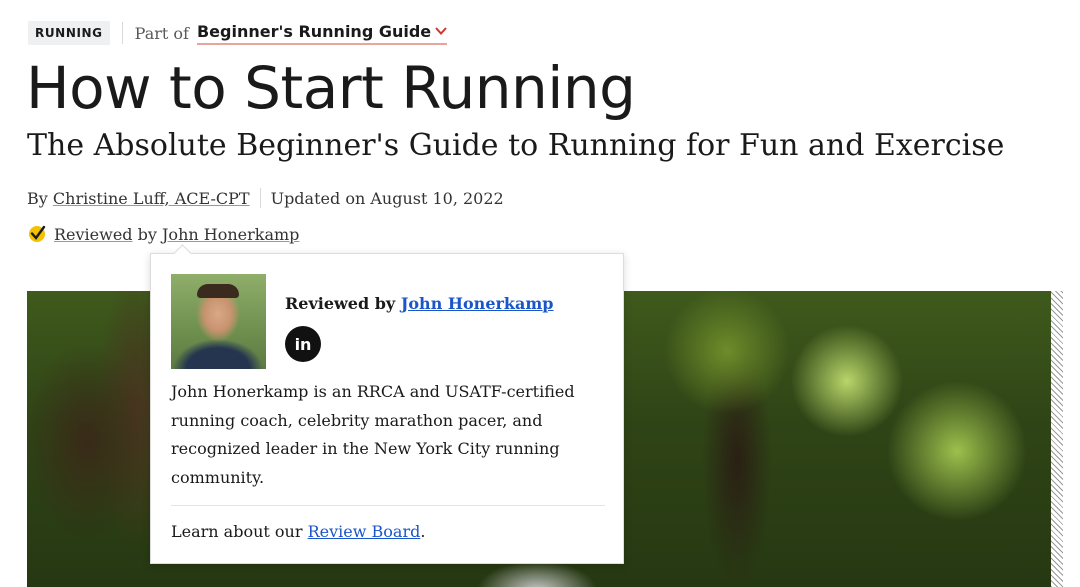  I want to click on guide-dropdown: Beginner's Running Guide, so click(322, 33).